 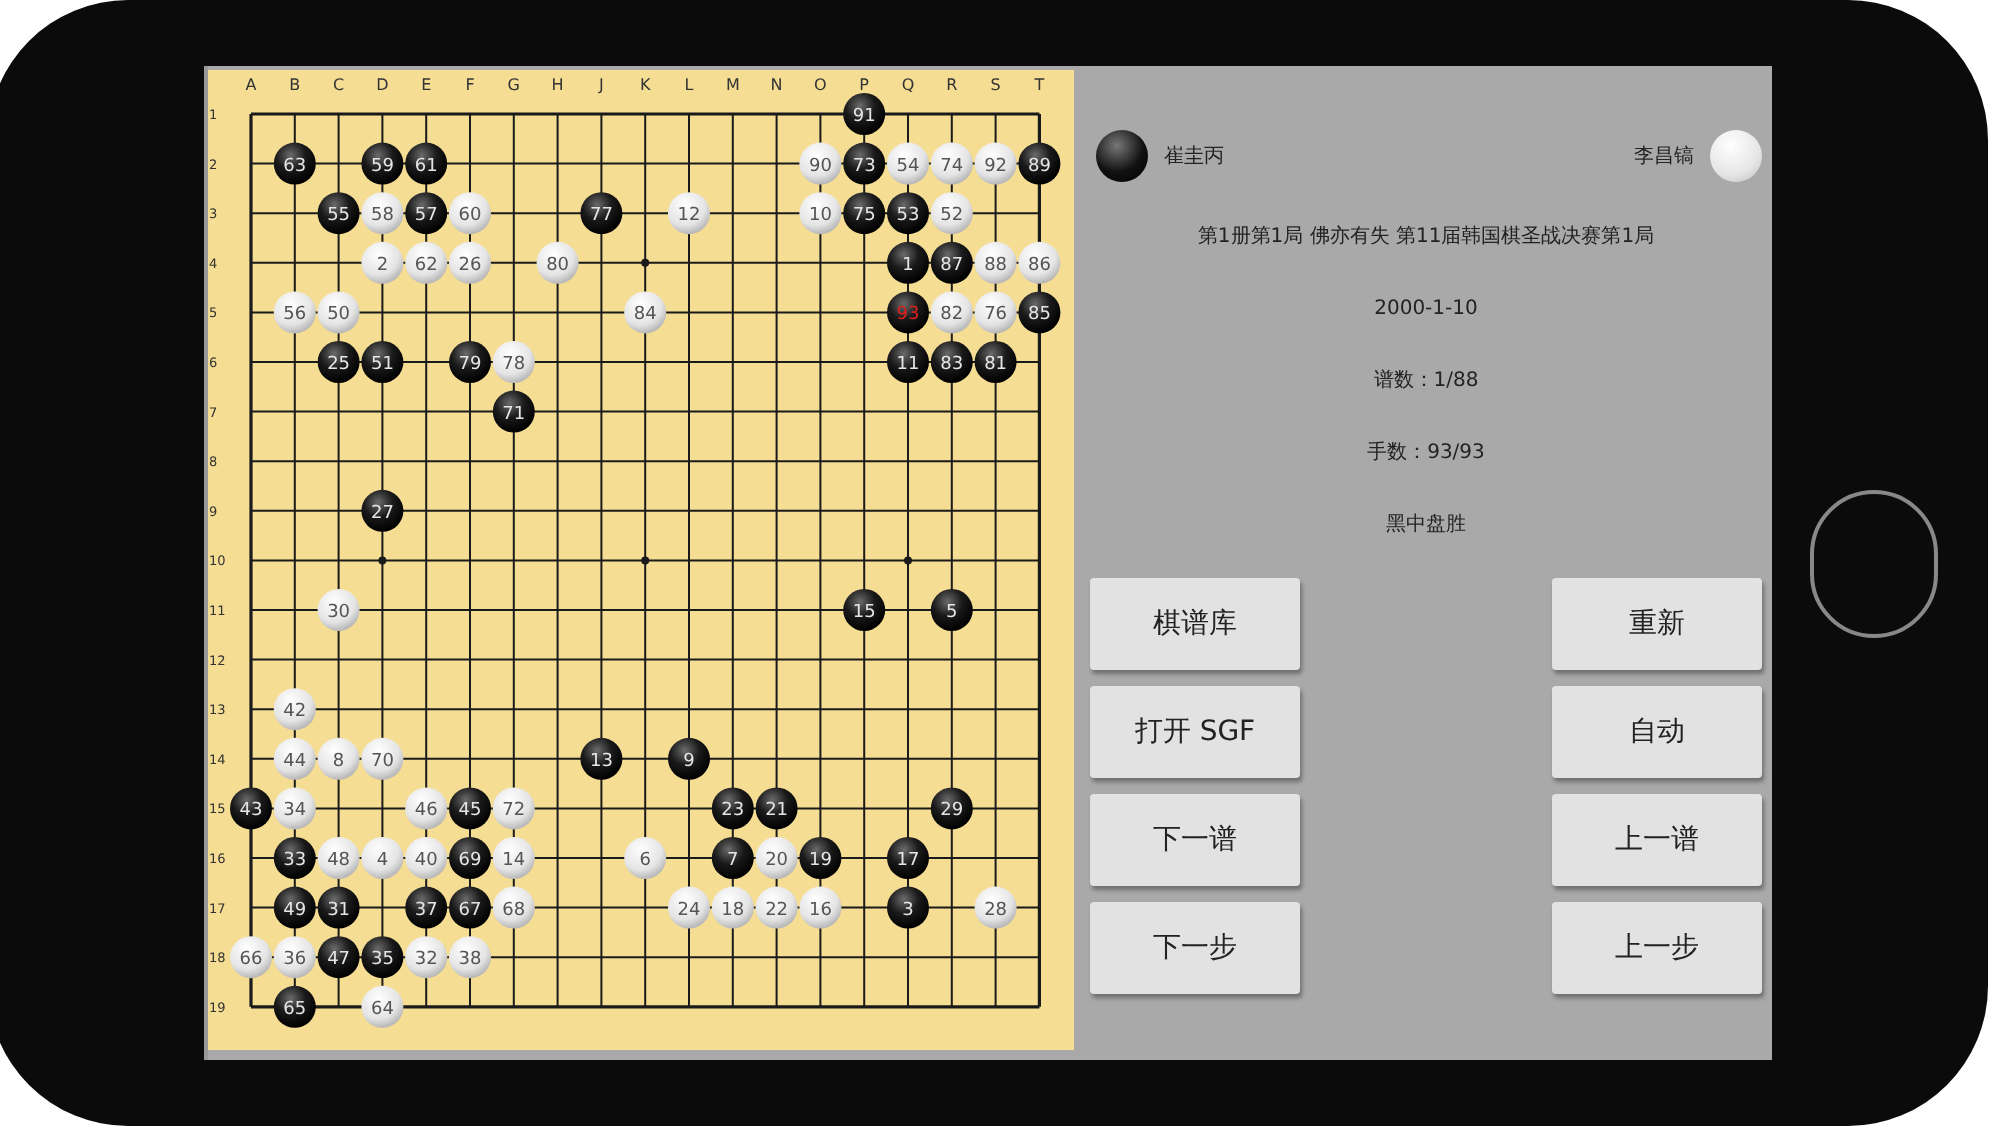 I want to click on column-label: L, so click(x=689, y=85).